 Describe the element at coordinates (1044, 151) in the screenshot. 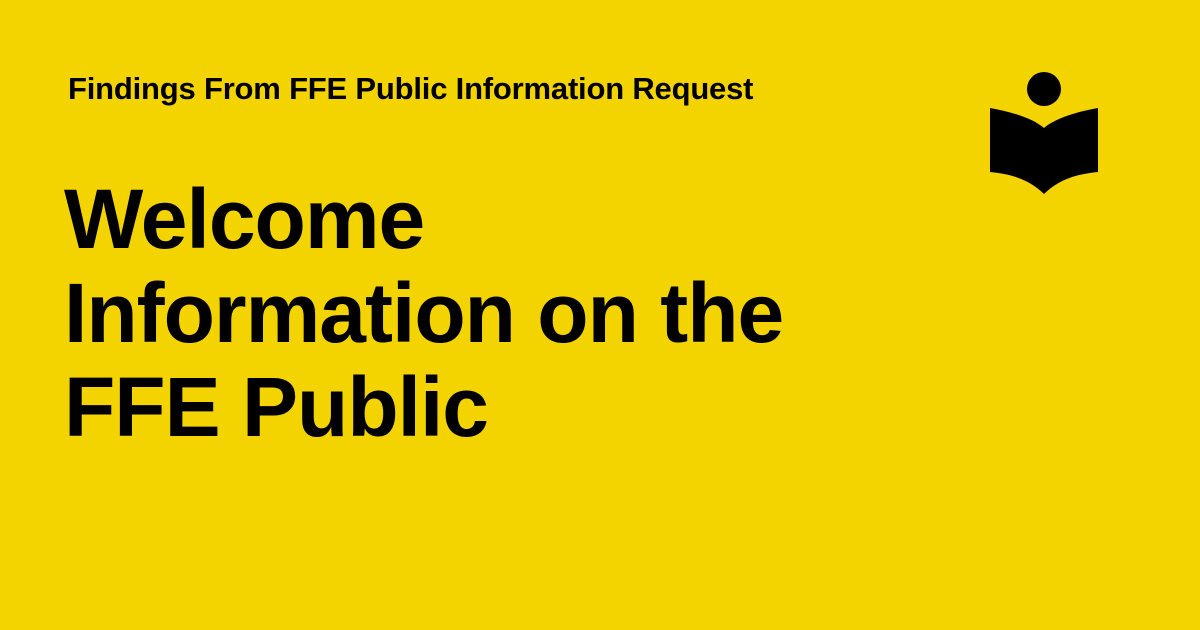

I see `open-book-shape` at that location.